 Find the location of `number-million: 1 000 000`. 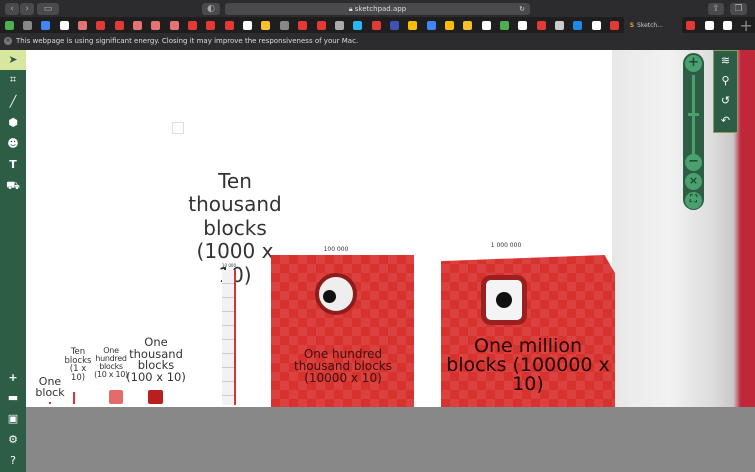

number-million: 1 000 000 is located at coordinates (506, 245).